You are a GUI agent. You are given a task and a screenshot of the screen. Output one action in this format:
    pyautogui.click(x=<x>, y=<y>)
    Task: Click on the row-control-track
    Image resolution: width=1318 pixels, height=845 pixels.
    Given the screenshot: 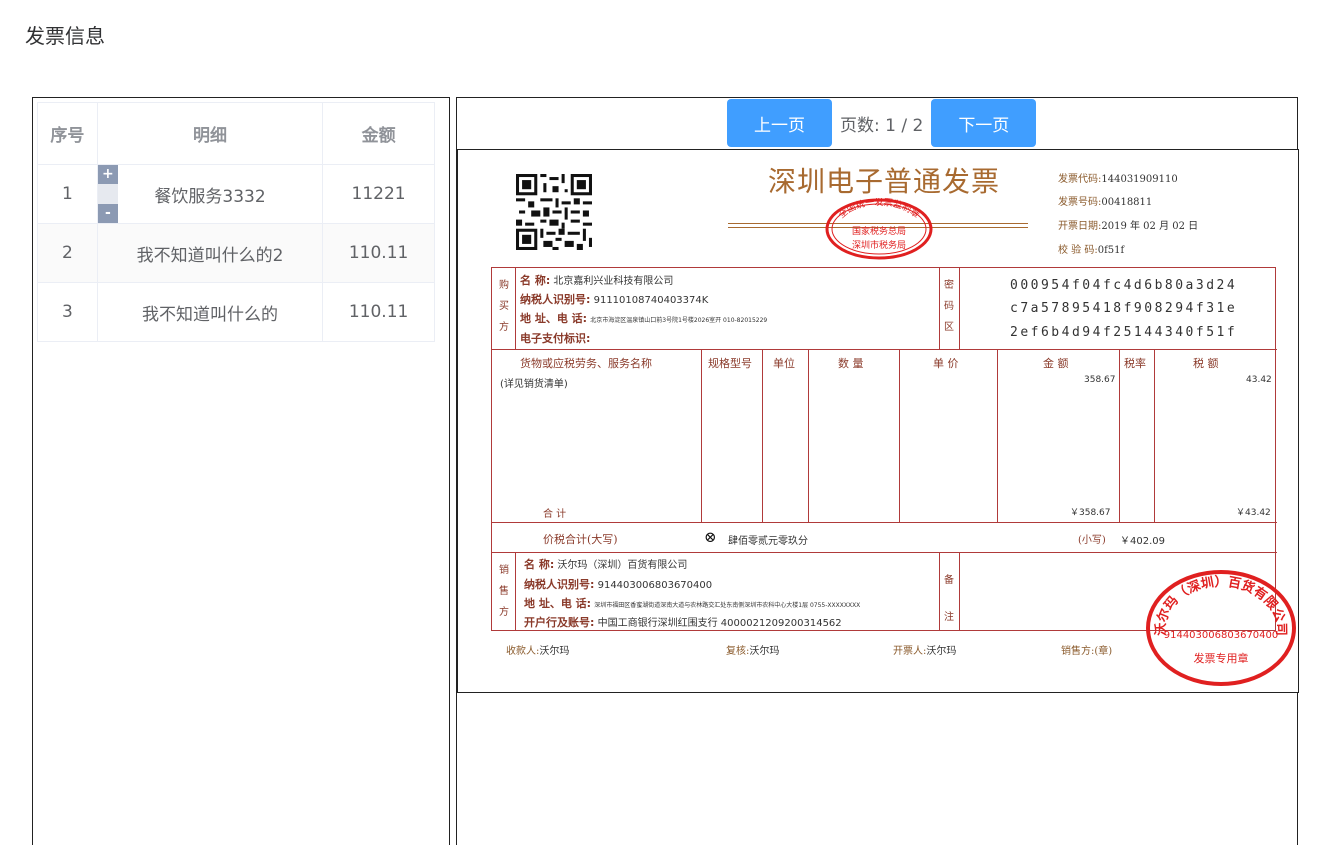 What is the action you would take?
    pyautogui.click(x=107, y=194)
    